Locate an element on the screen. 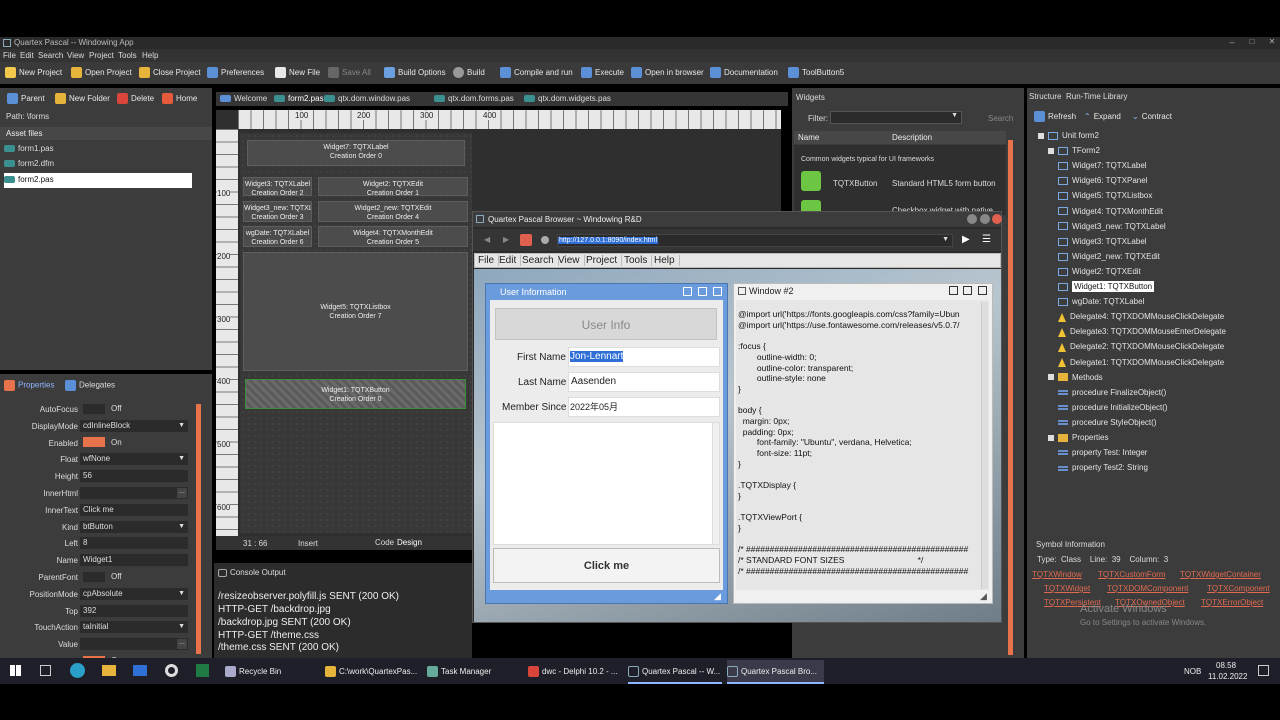  property-row: ParentFont Off is located at coordinates (98, 577).